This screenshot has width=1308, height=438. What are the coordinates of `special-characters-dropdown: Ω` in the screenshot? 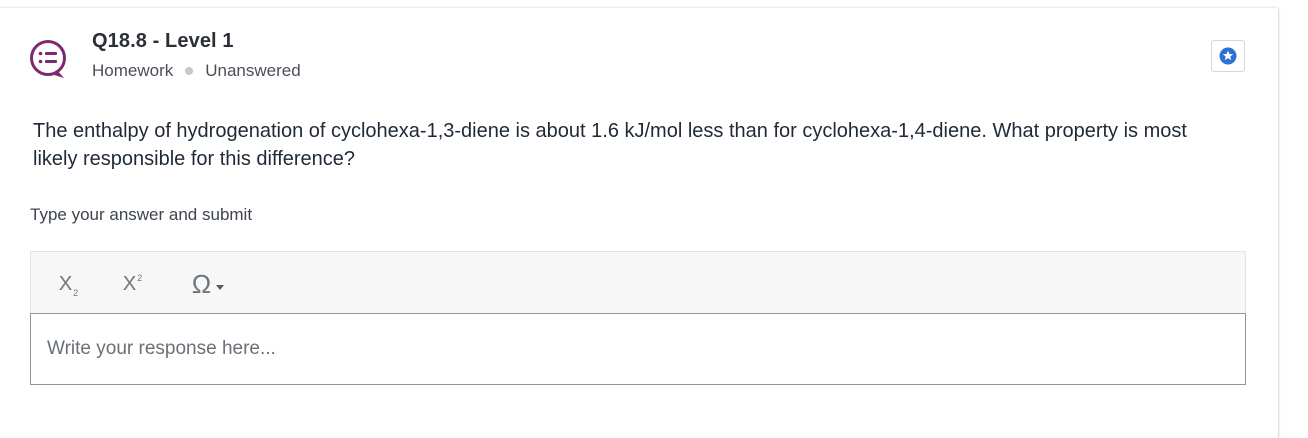 It's located at (208, 284).